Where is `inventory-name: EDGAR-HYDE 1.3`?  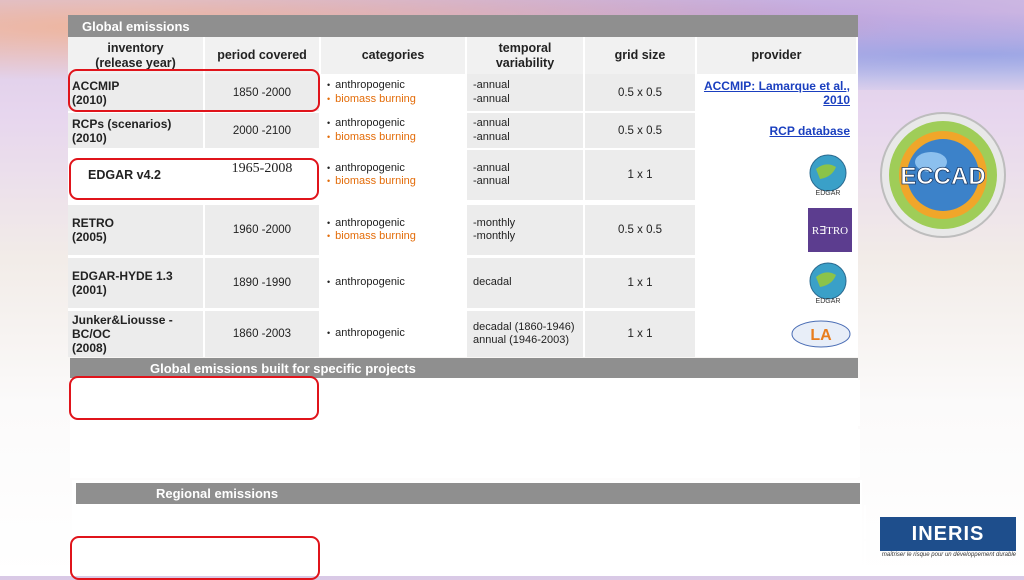 inventory-name: EDGAR-HYDE 1.3 is located at coordinates (122, 276).